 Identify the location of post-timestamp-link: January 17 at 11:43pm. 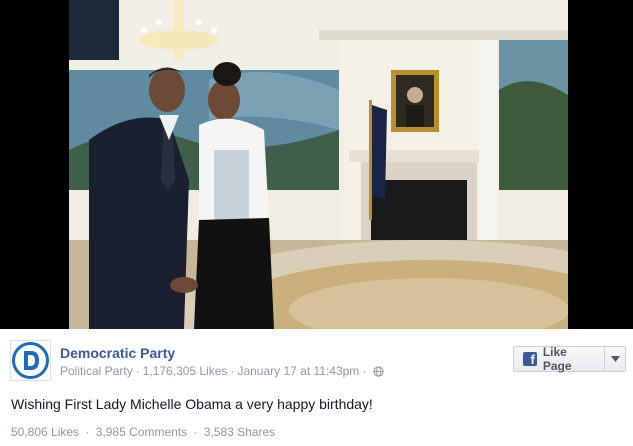
(298, 371).